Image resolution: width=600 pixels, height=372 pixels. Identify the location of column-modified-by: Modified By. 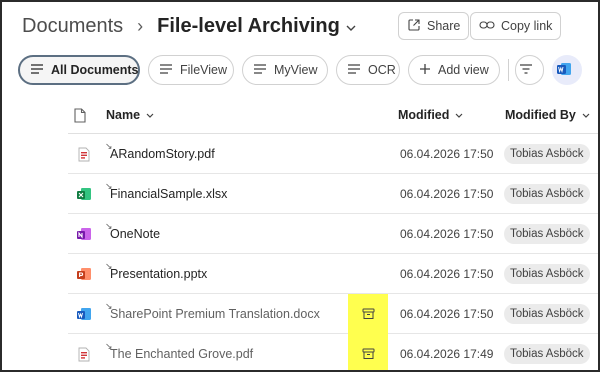
(547, 115).